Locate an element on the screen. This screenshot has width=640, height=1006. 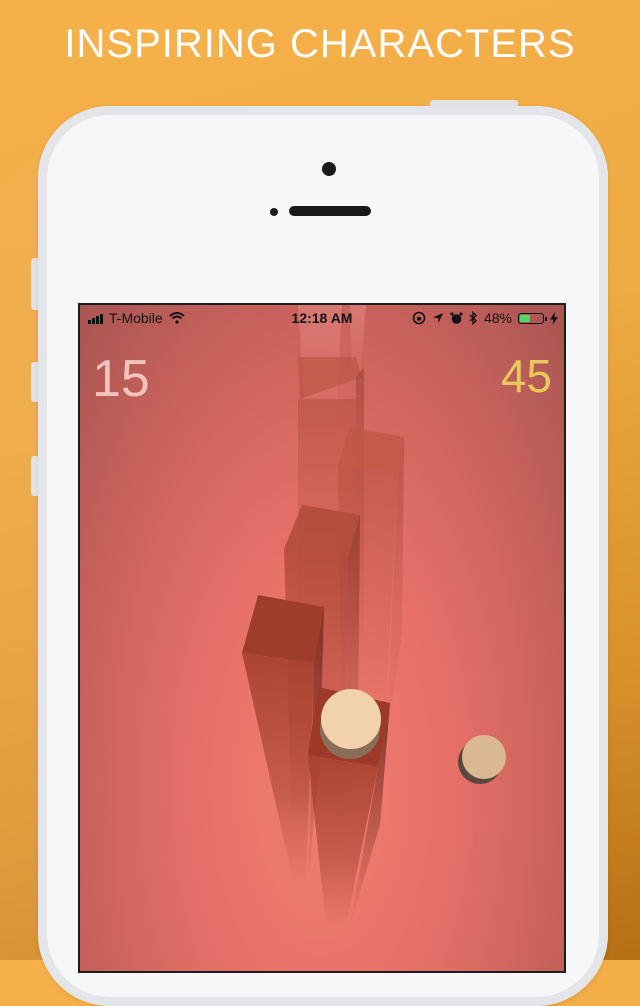
proximity-sensor is located at coordinates (274, 212).